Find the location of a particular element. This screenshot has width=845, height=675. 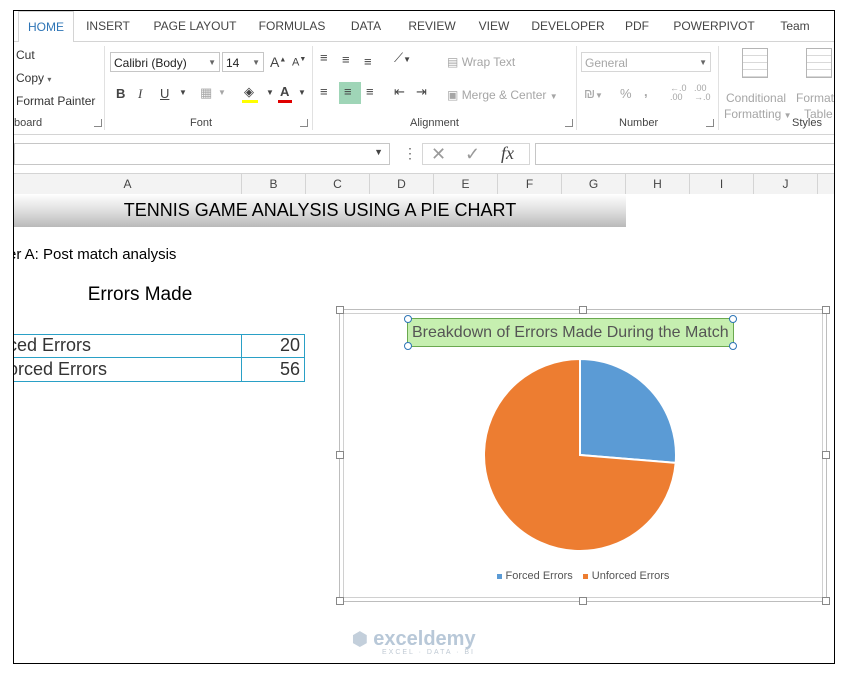

tab-view: VIEW is located at coordinates (494, 26).